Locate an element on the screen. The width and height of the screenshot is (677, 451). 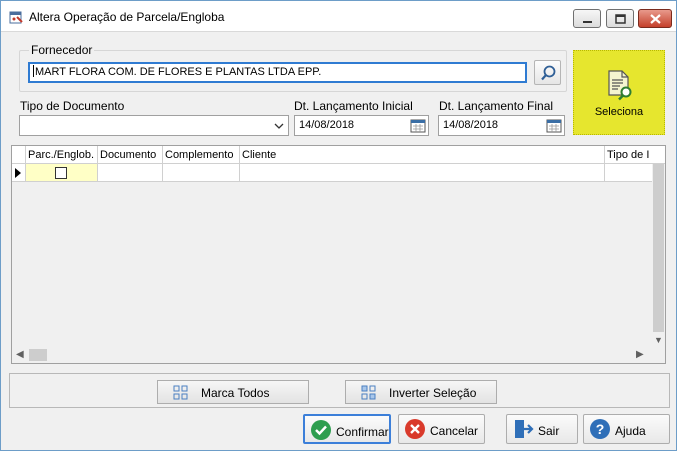
help-icon: ? is located at coordinates (600, 429).